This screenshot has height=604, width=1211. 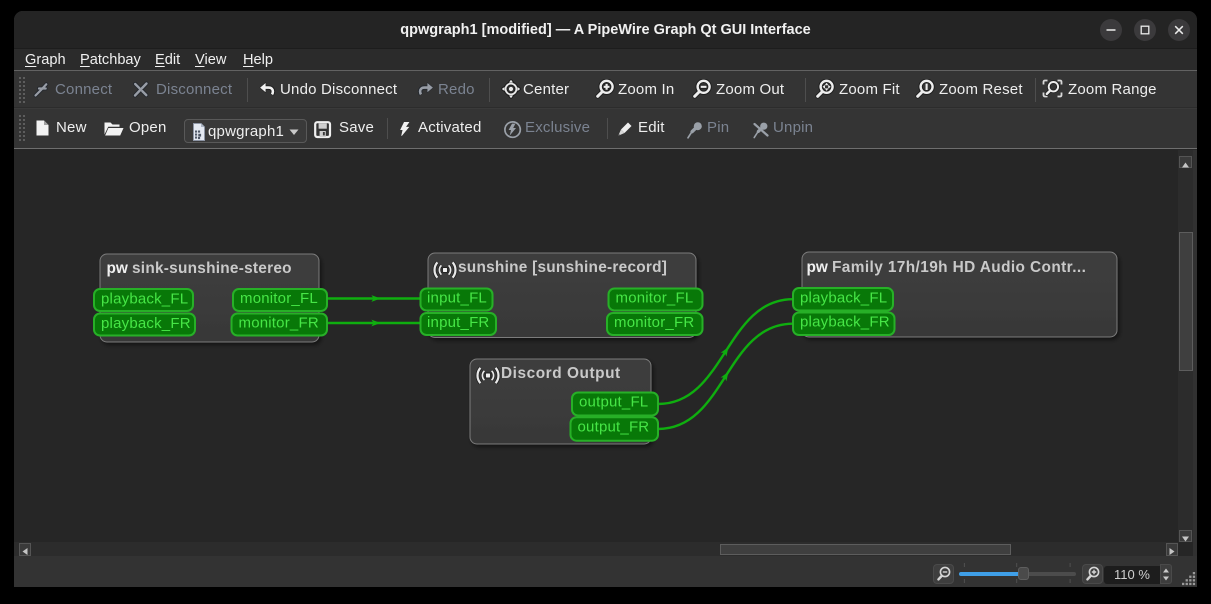 I want to click on svg-text: sunshine [sunshine-record], so click(x=562, y=267).